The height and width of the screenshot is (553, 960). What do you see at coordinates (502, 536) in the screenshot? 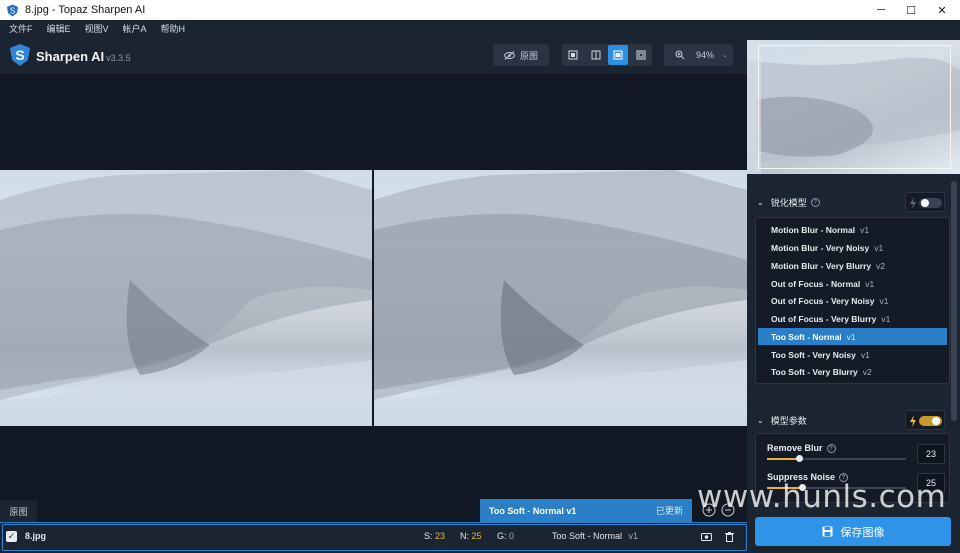
I see `grain-label: G:` at bounding box center [502, 536].